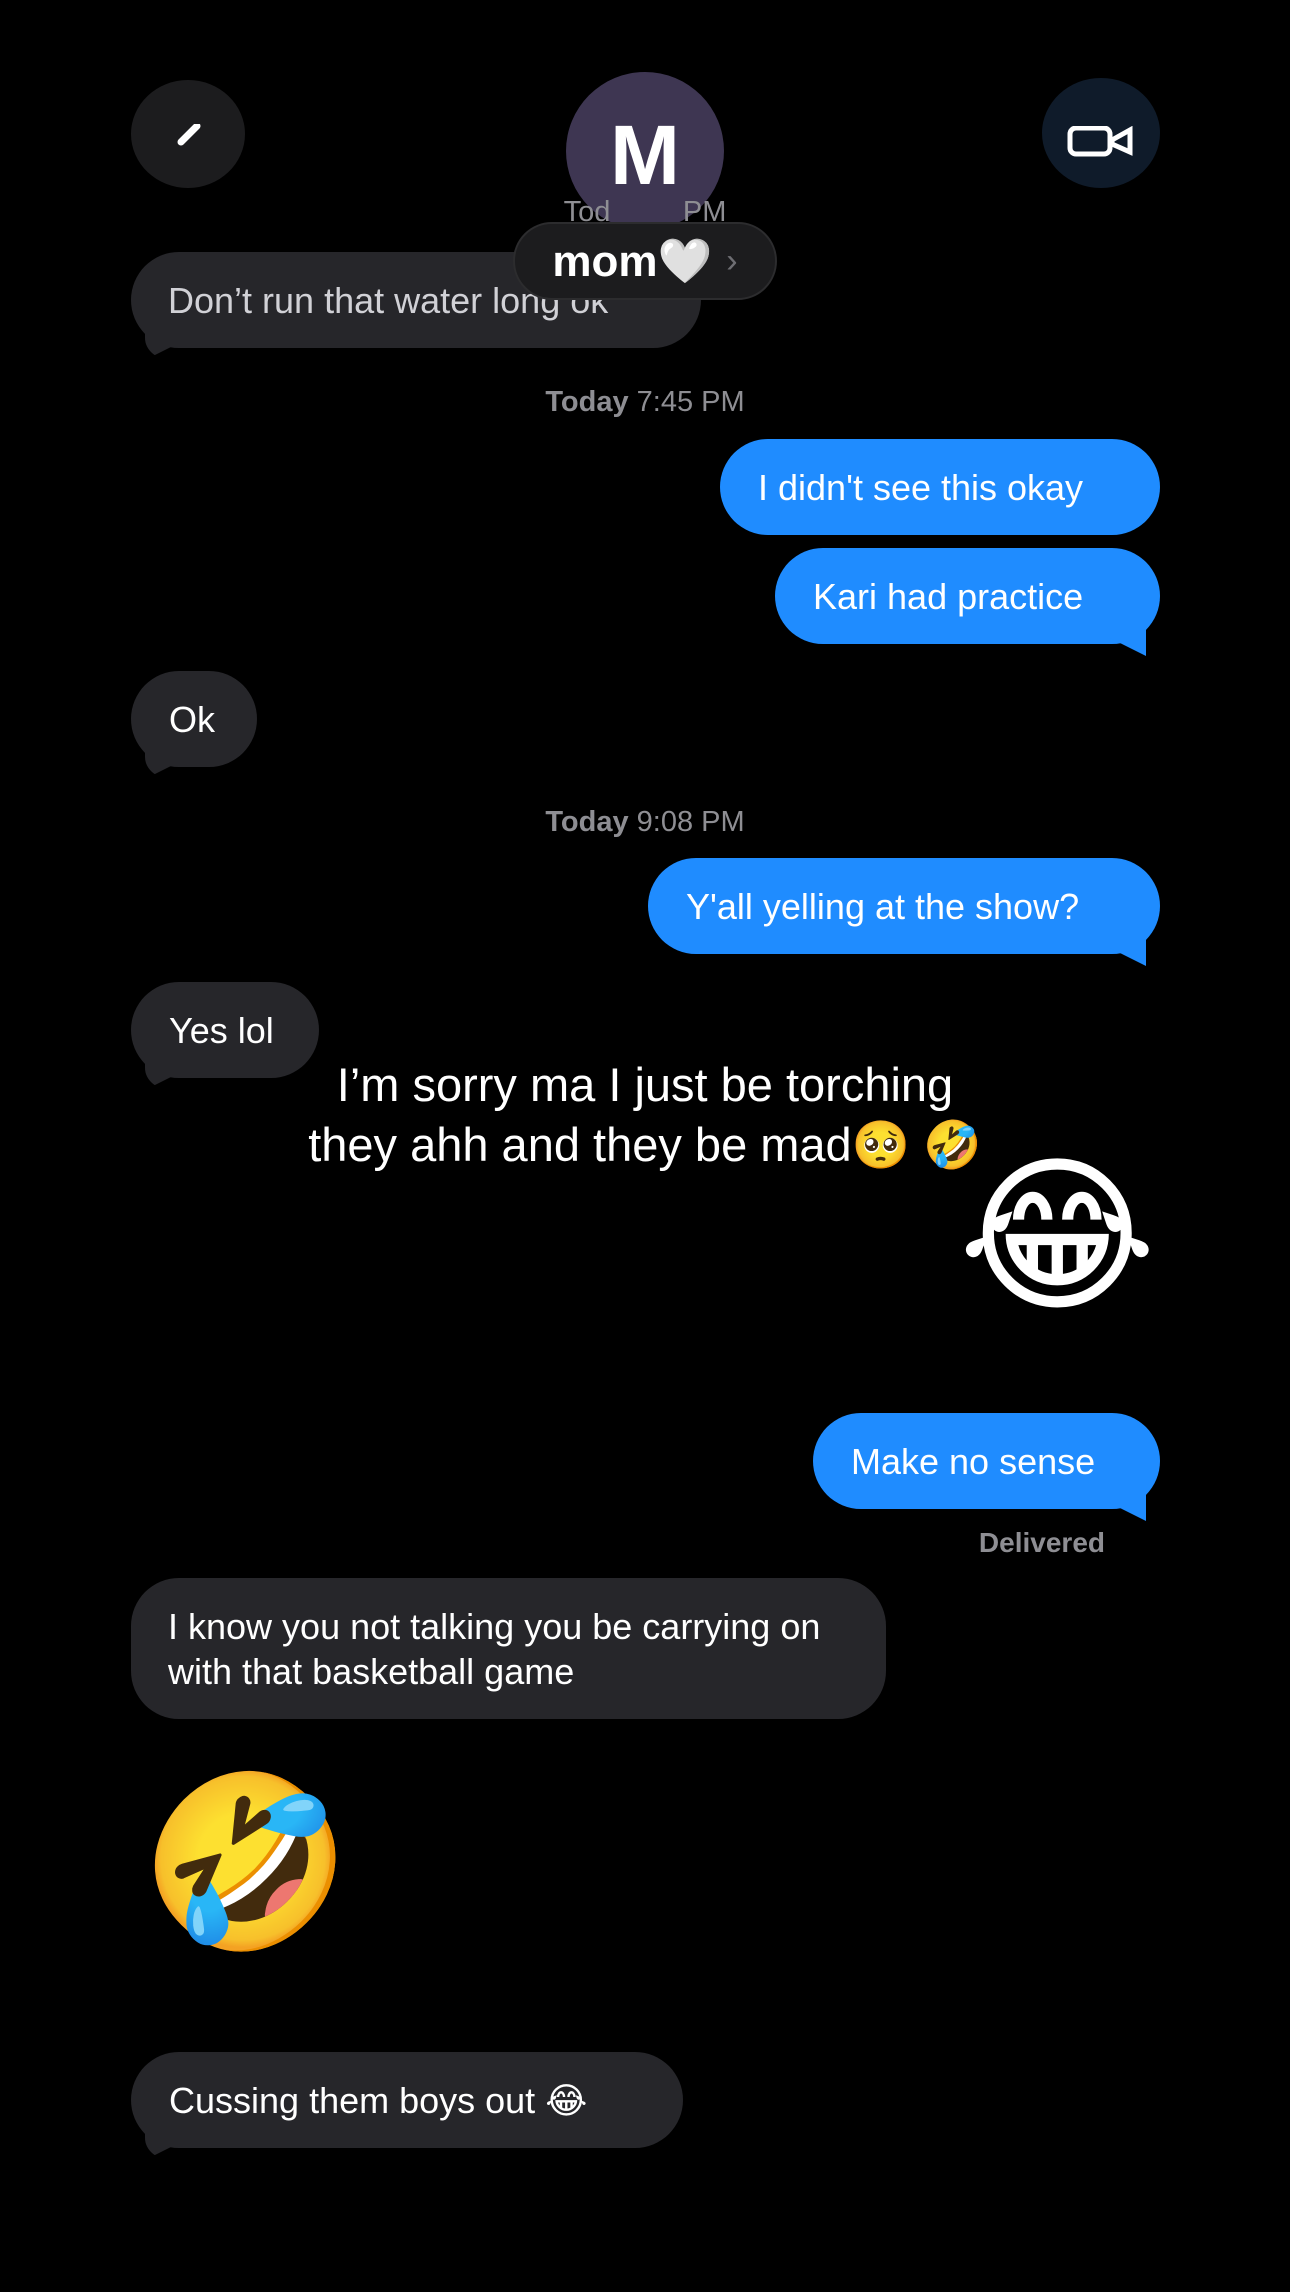 The width and height of the screenshot is (1290, 2292). I want to click on emoji-message-incoming: 🤣, so click(246, 1863).